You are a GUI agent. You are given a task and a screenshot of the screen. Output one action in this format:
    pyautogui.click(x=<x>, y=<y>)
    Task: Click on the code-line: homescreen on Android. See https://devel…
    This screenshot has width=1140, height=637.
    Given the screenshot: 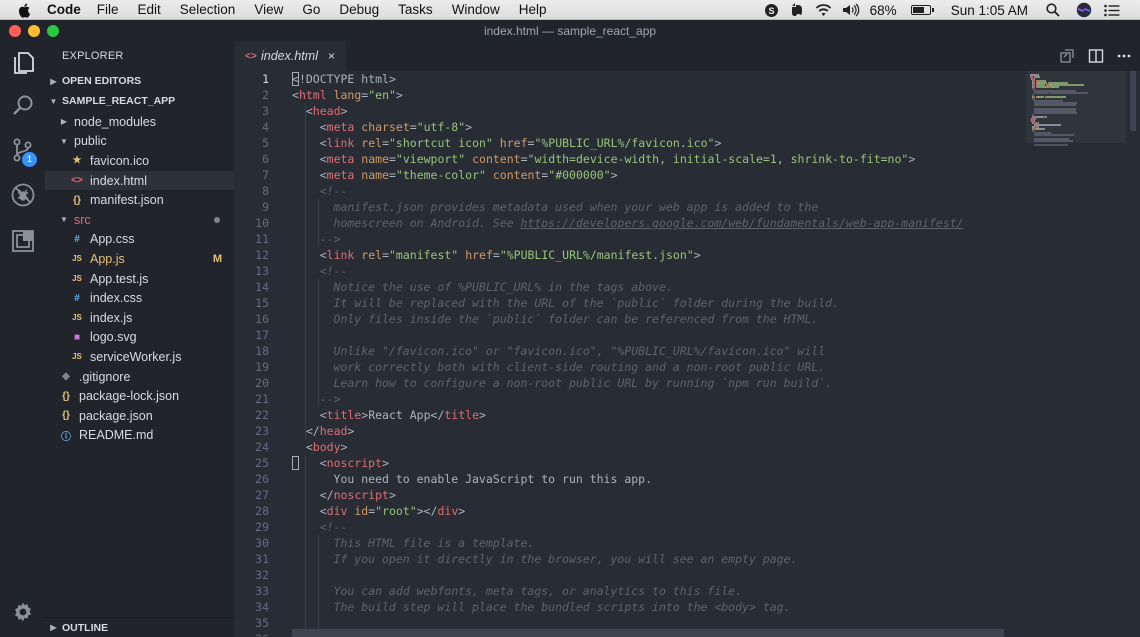 What is the action you would take?
    pyautogui.click(x=628, y=223)
    